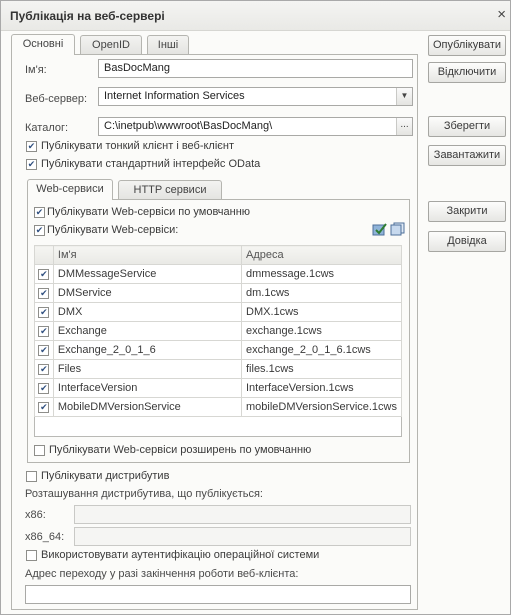 This screenshot has width=511, height=615. What do you see at coordinates (111, 45) in the screenshot?
I see `tab-openid: OpenID` at bounding box center [111, 45].